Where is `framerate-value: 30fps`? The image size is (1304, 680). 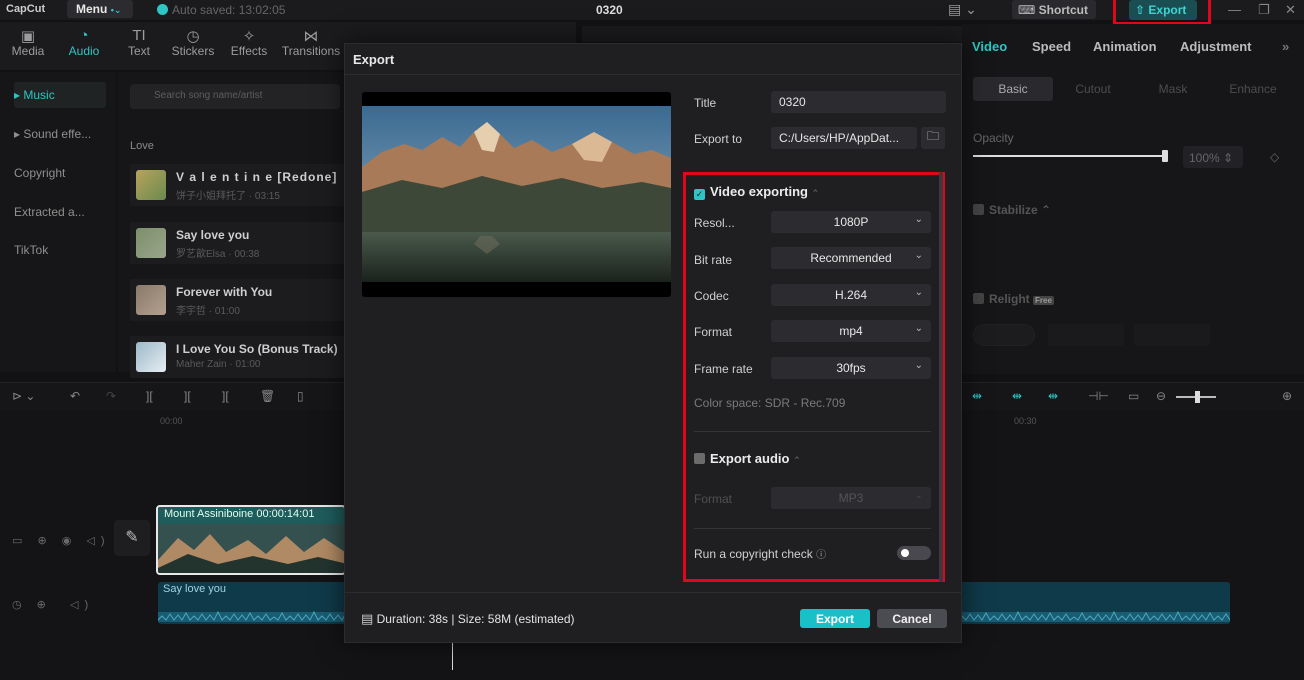
framerate-value: 30fps is located at coordinates (851, 368).